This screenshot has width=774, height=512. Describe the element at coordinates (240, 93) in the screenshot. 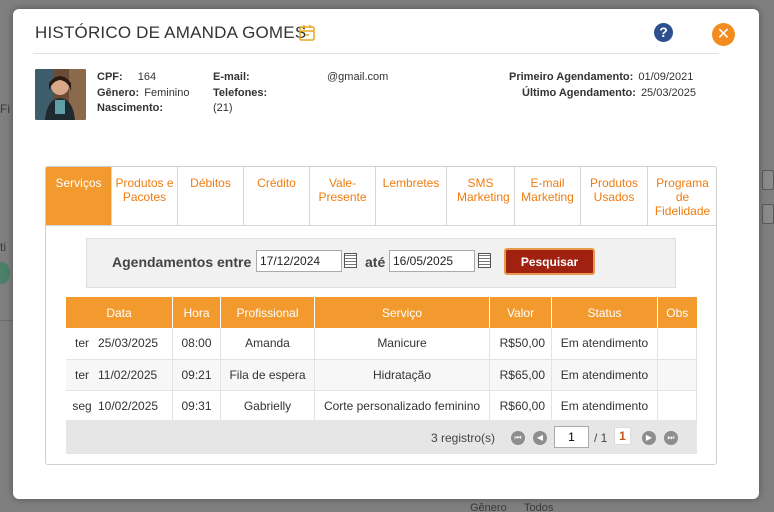

I see `telefones-label: Telefones:` at that location.